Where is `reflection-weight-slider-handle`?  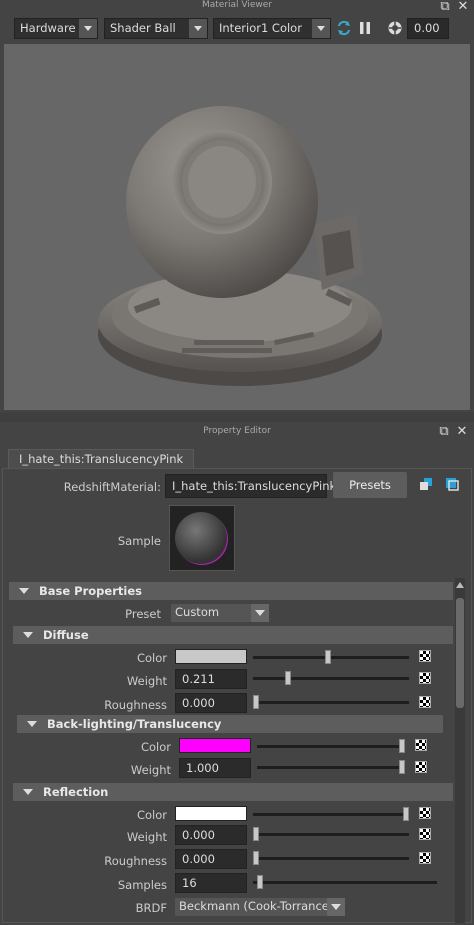
reflection-weight-slider-handle is located at coordinates (256, 834).